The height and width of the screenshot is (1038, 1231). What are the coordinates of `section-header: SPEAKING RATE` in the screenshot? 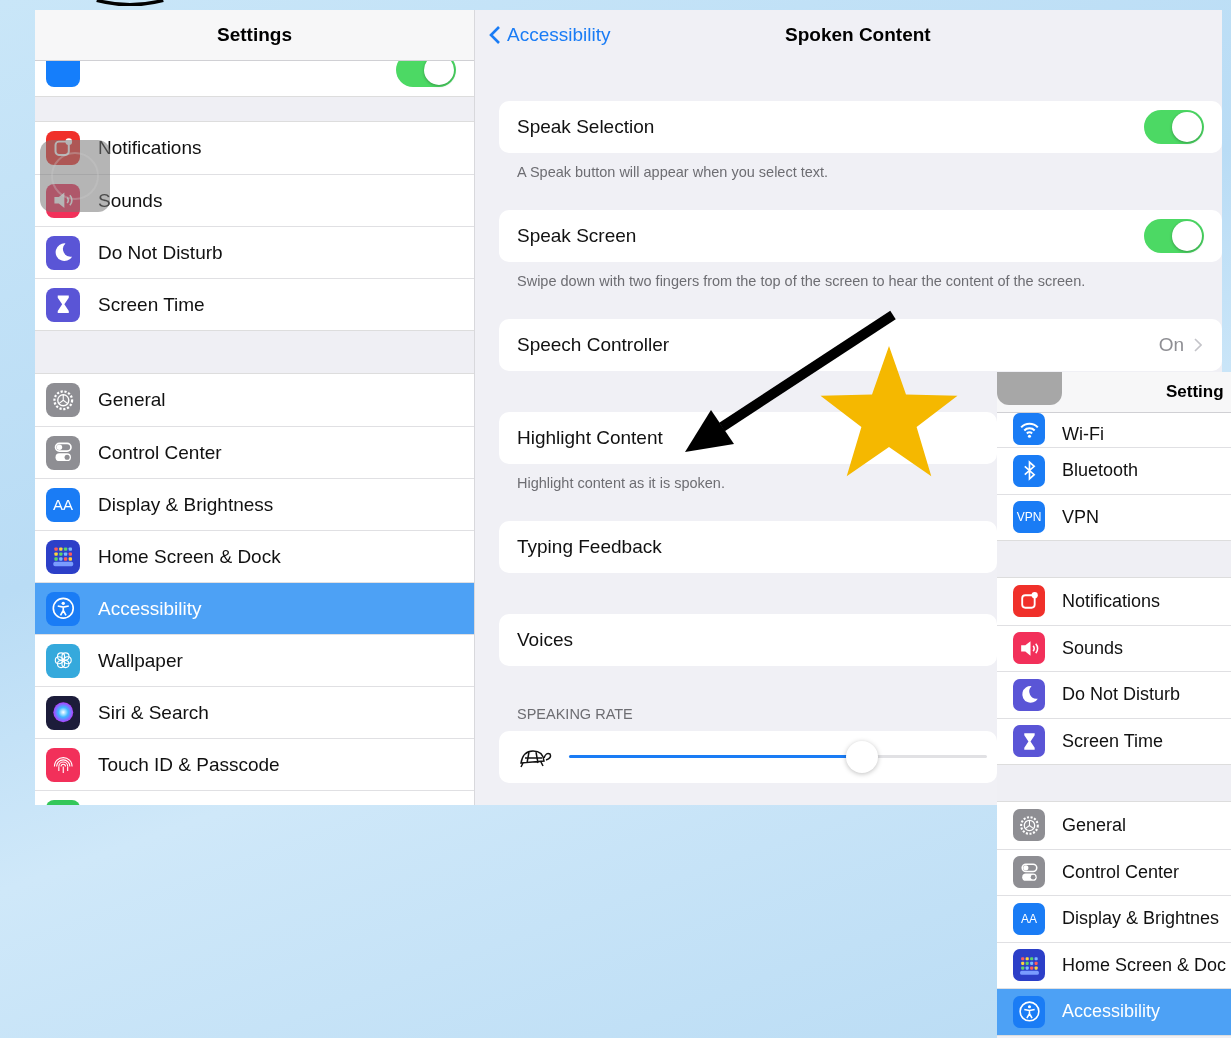 It's located at (575, 714).